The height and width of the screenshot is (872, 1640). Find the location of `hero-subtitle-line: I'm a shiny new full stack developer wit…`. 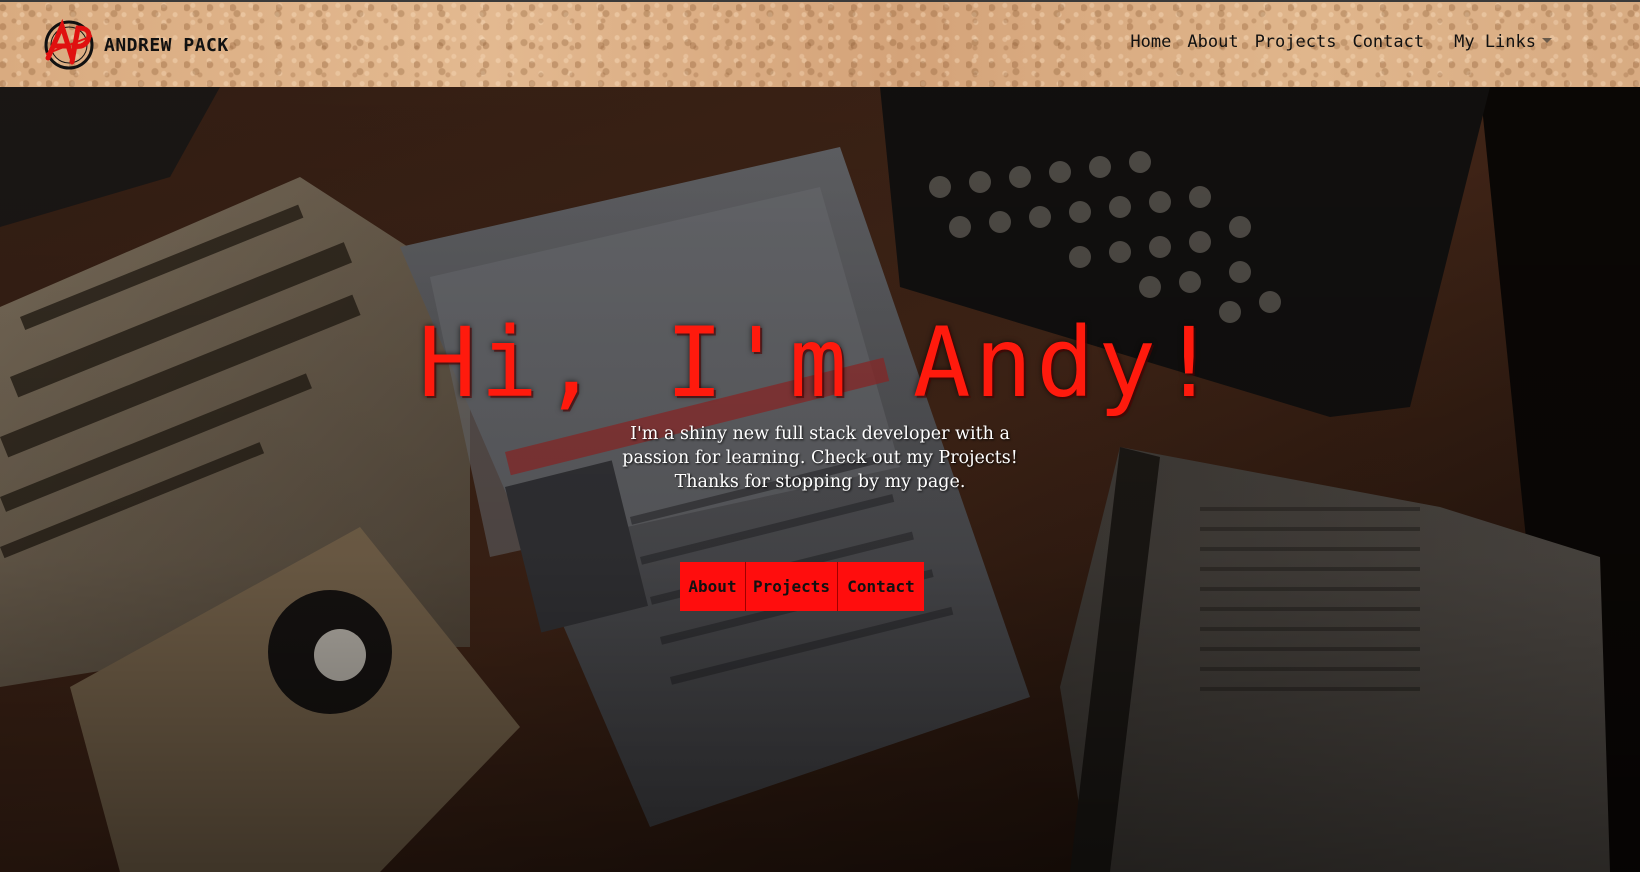

hero-subtitle-line: I'm a shiny new full stack developer wit… is located at coordinates (820, 434).